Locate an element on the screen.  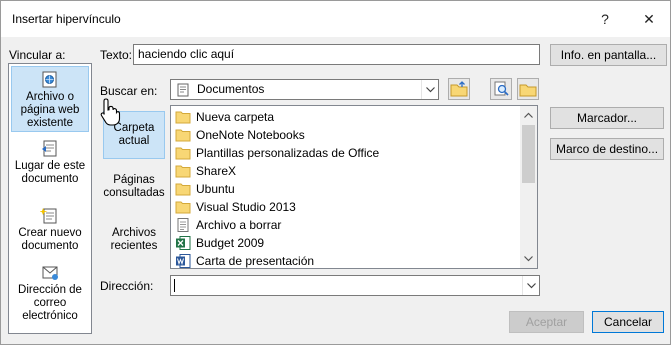
current-folder-line2: actual is located at coordinates (134, 141).